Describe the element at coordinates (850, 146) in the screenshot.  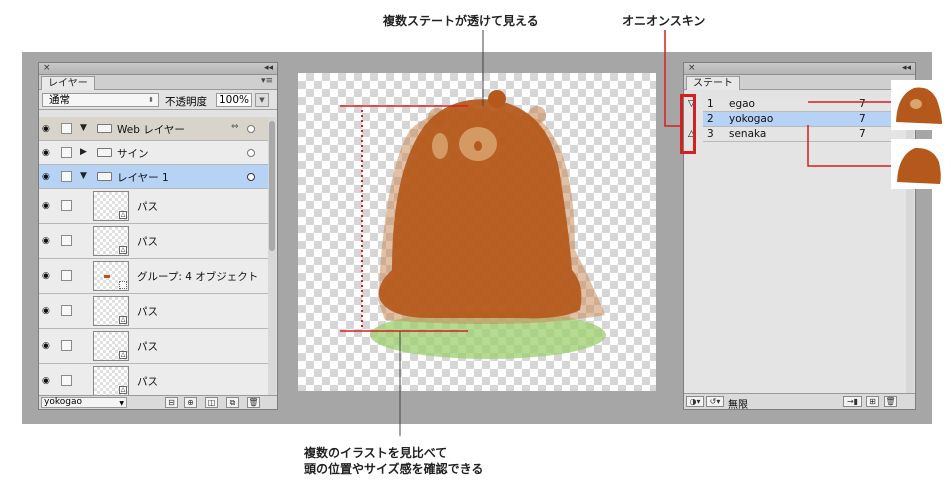
I see `connector-senaka` at that location.